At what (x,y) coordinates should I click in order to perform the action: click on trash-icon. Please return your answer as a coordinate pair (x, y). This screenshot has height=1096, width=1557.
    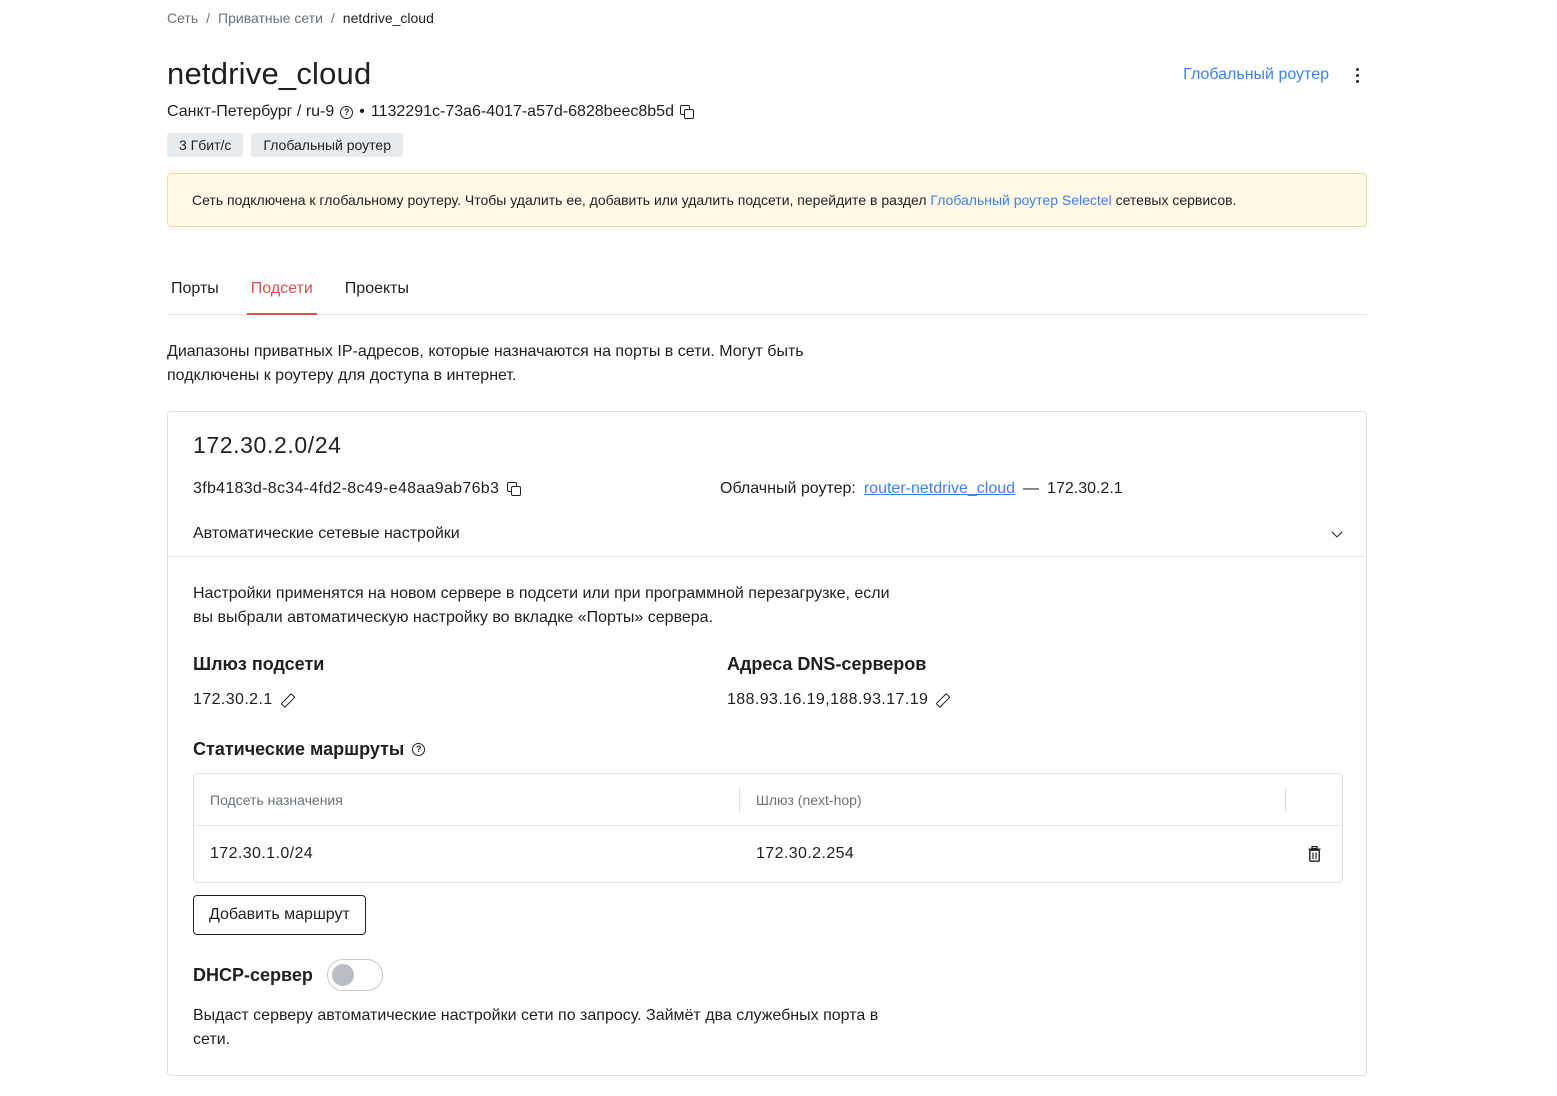
    Looking at the image, I should click on (1314, 854).